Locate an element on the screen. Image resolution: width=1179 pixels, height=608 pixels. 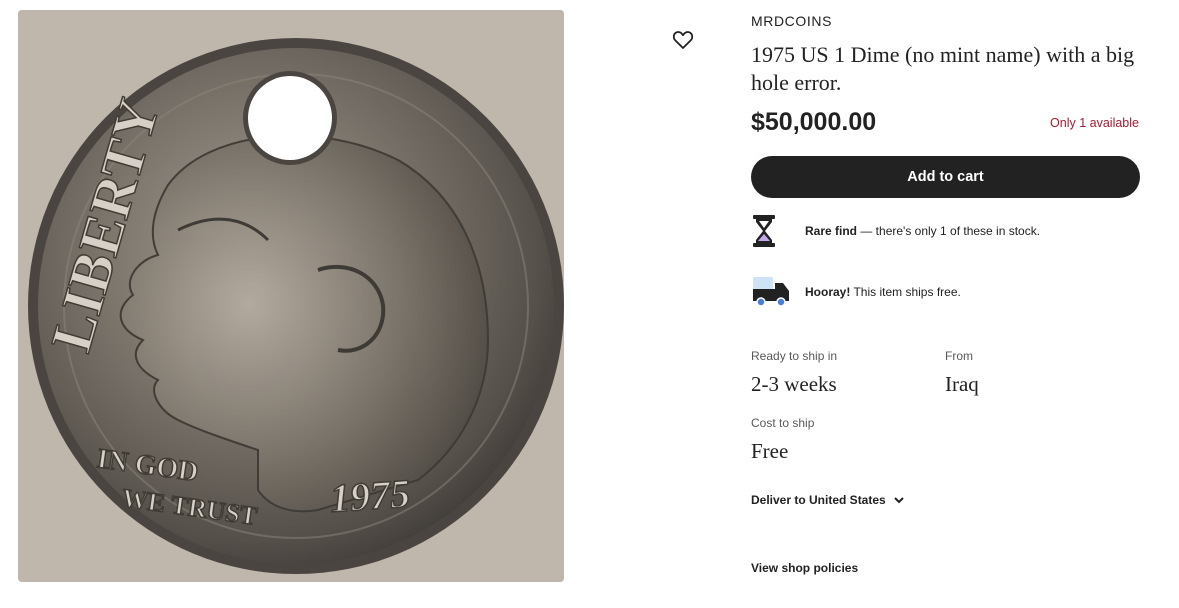
ready-to-ship-value: 2-3 weeks is located at coordinates (794, 384).